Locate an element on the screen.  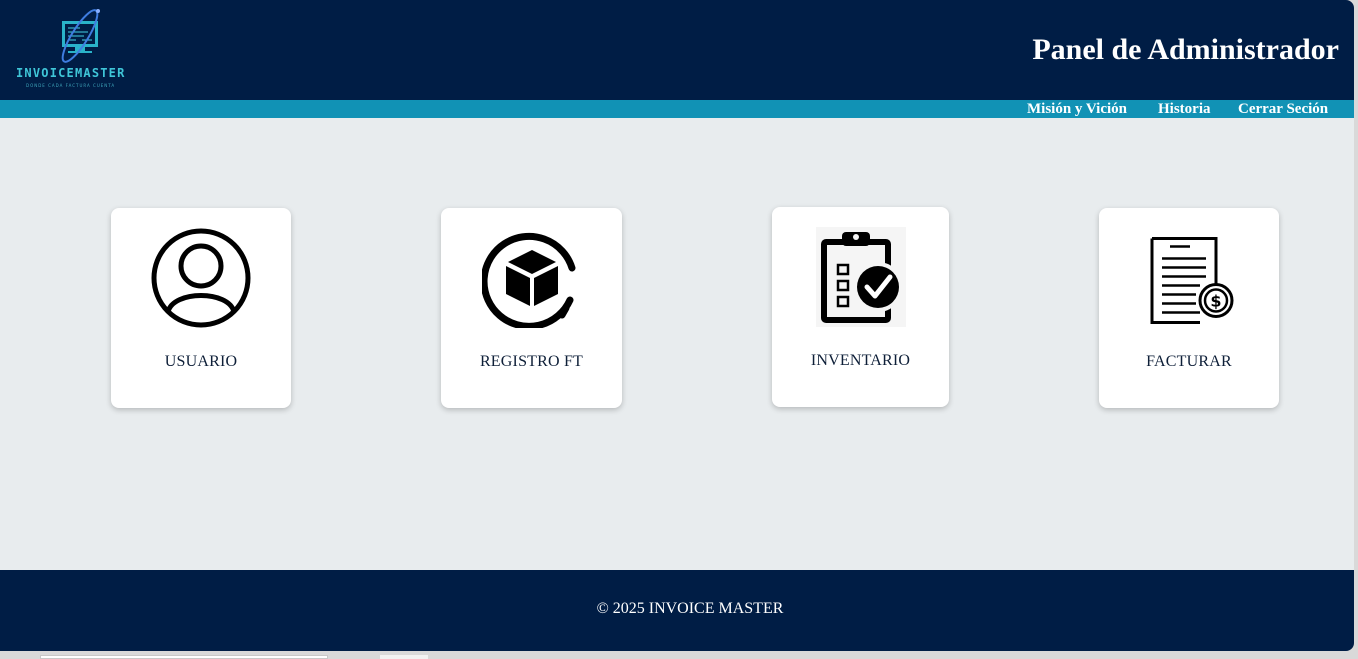
clipboard-check-icon is located at coordinates (860, 277).